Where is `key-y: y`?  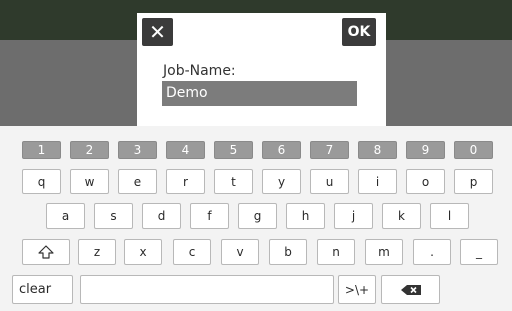
key-y: y is located at coordinates (281, 181).